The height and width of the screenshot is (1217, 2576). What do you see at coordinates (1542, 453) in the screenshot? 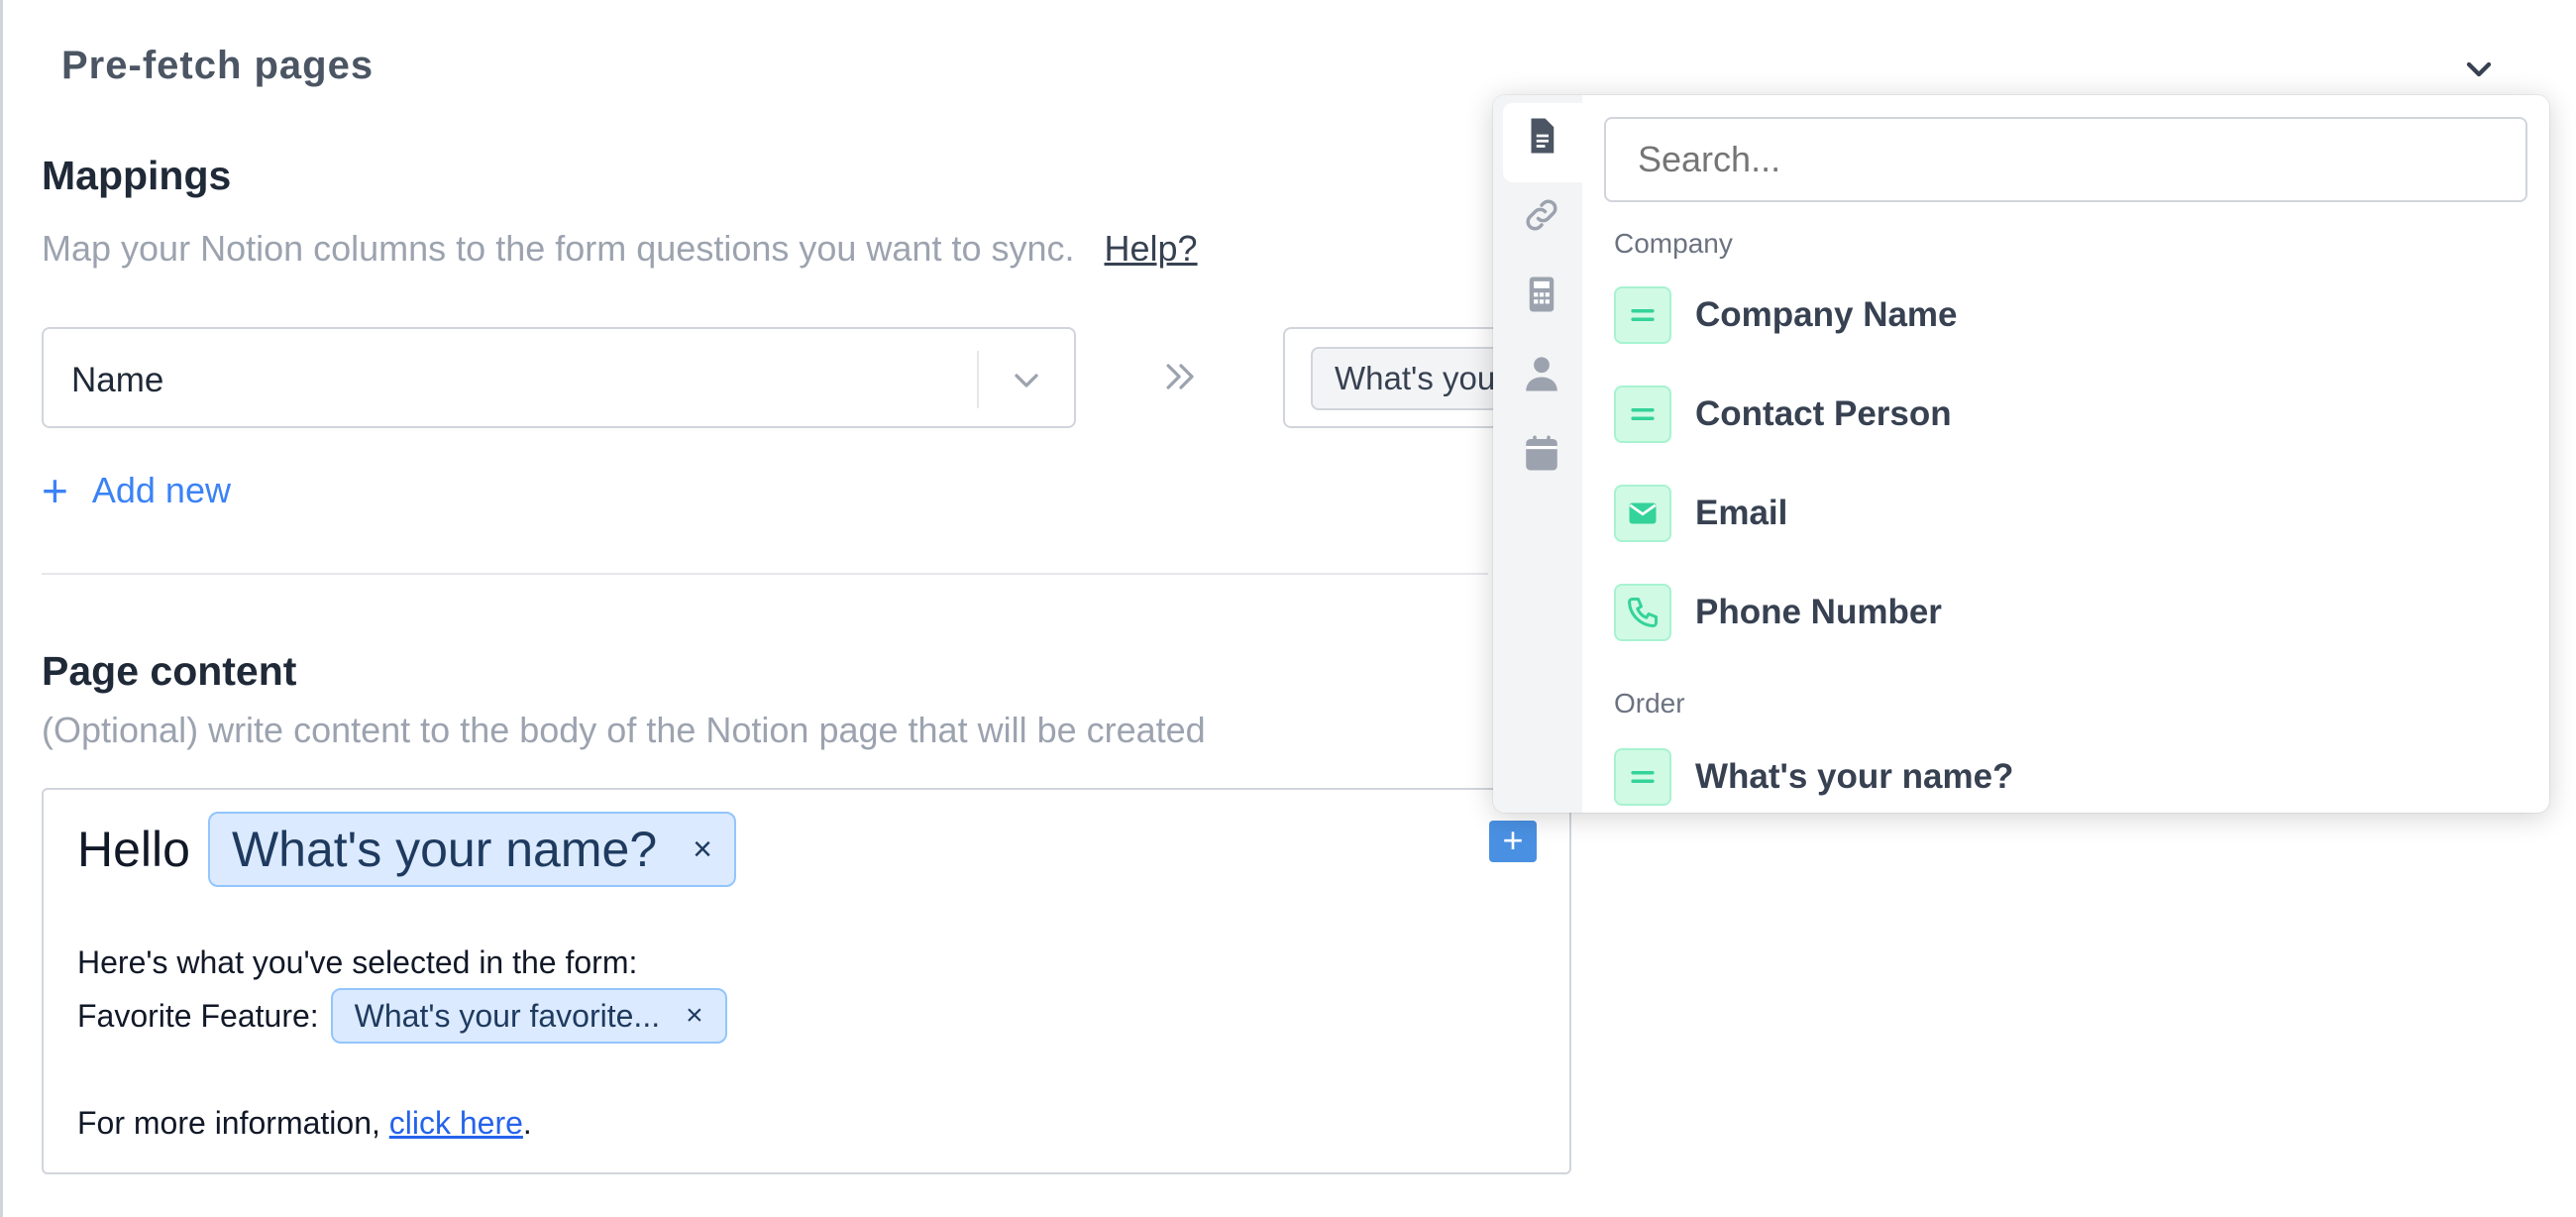
I see `calendar-icon` at bounding box center [1542, 453].